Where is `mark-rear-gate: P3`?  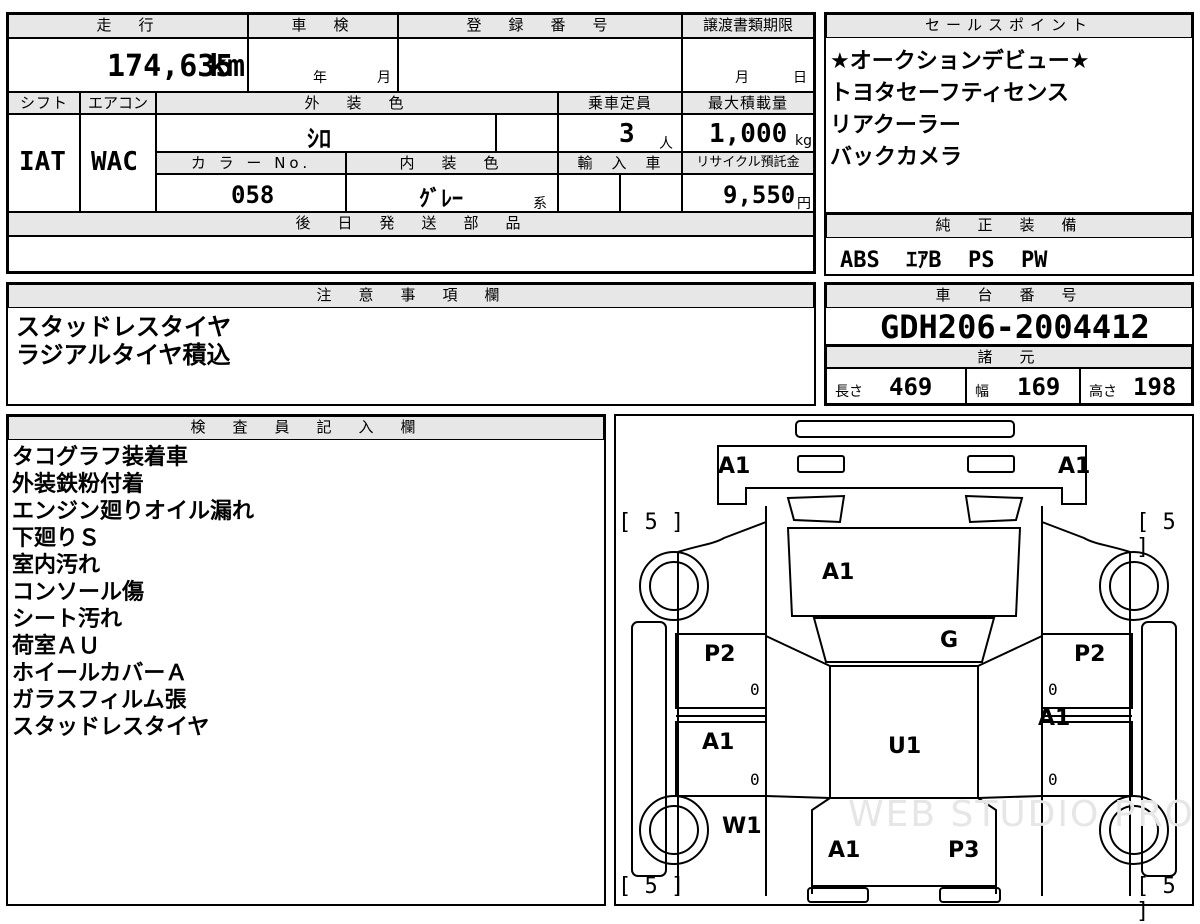 mark-rear-gate: P3 is located at coordinates (964, 850).